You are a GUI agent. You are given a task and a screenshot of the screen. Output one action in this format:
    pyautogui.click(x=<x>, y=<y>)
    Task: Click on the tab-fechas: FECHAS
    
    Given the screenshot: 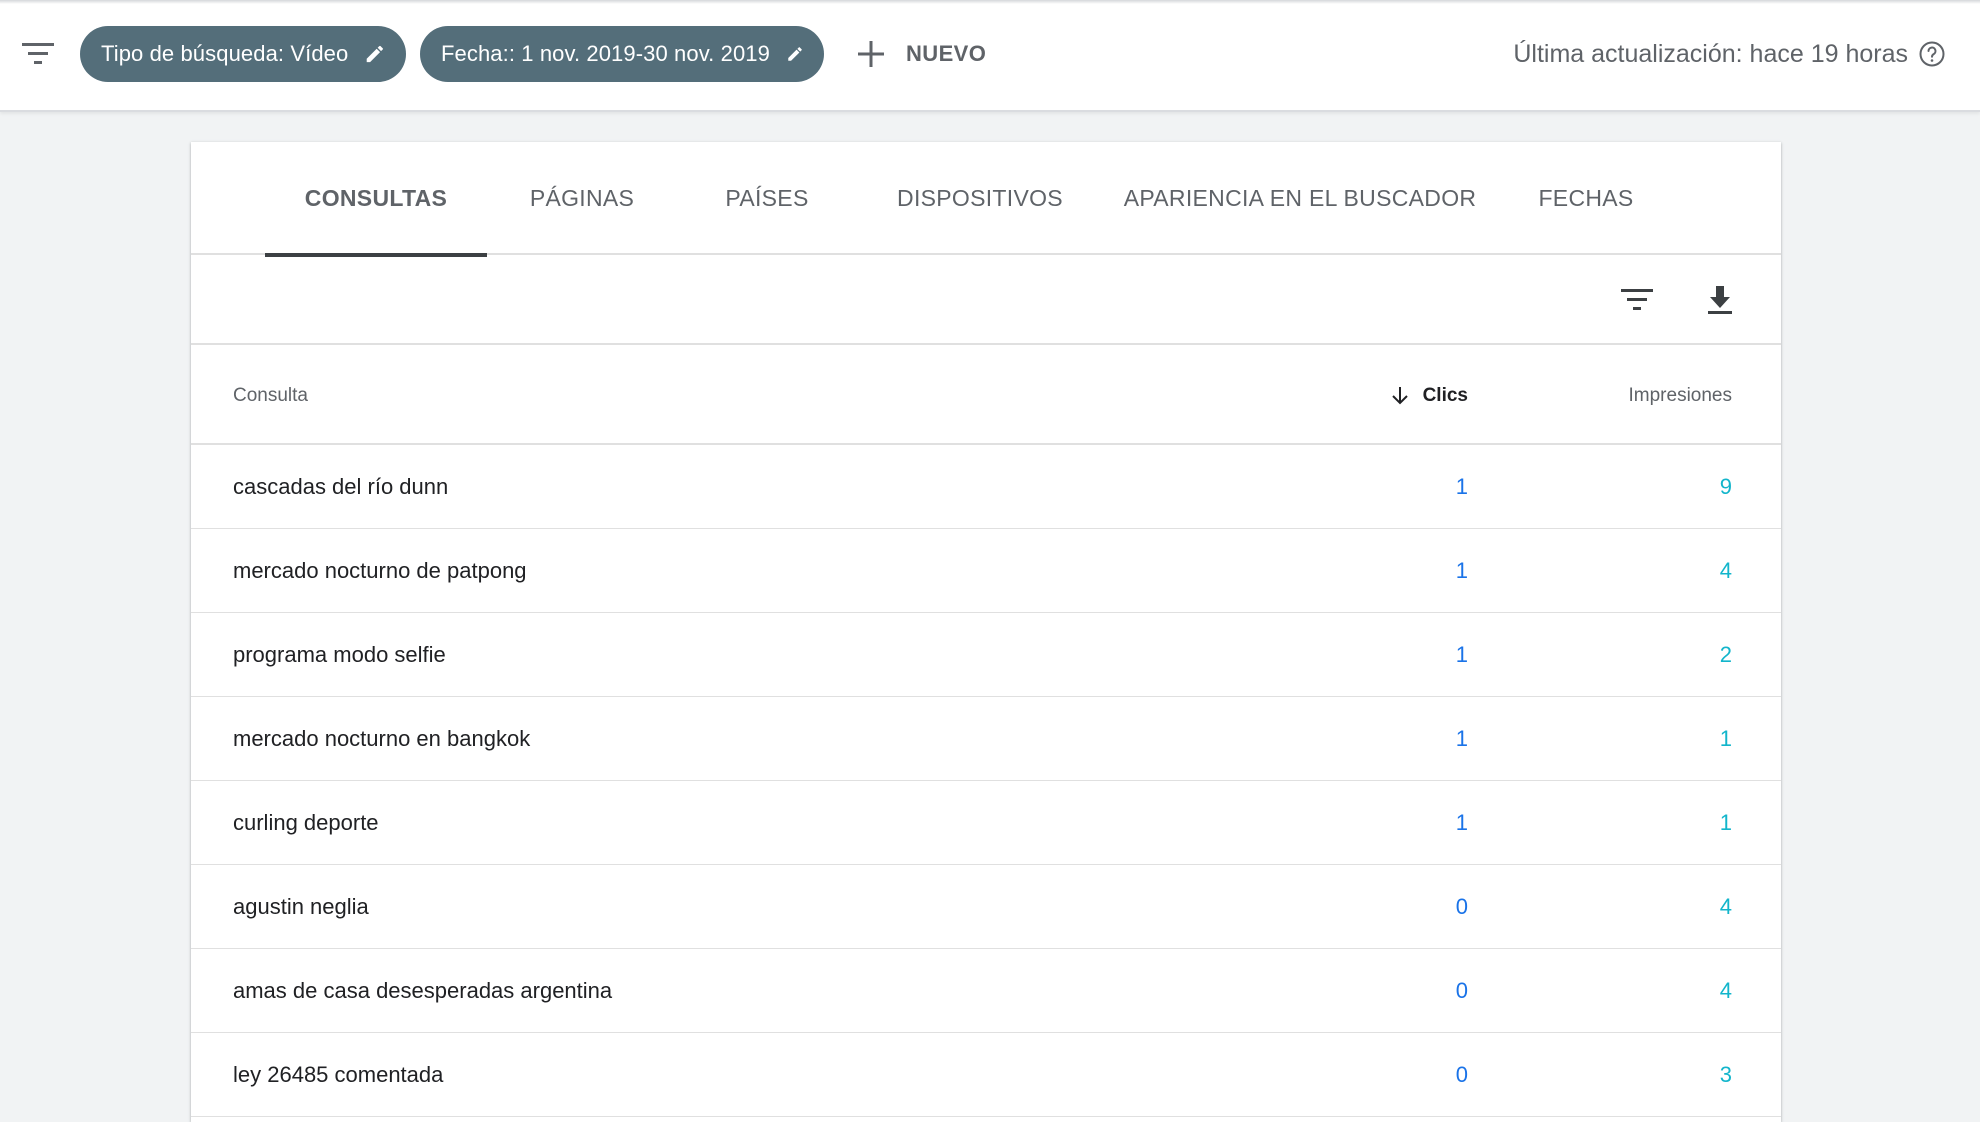 What is the action you would take?
    pyautogui.click(x=1586, y=198)
    